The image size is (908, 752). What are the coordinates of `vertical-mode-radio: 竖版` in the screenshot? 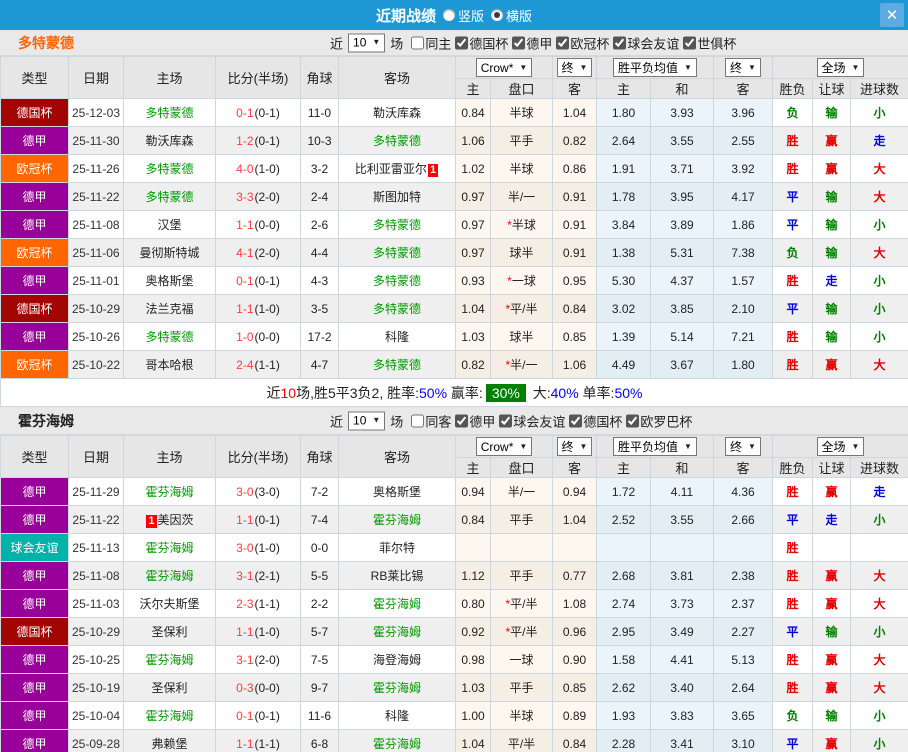 It's located at (463, 15).